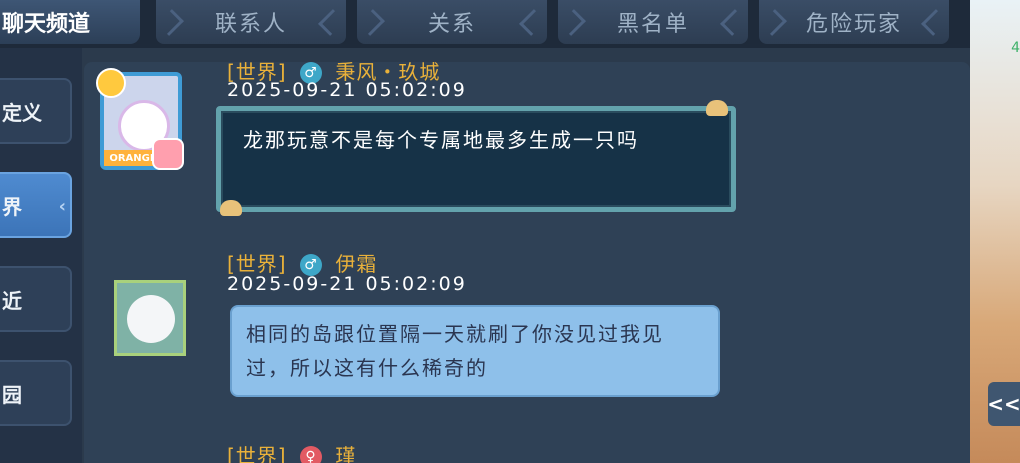  I want to click on sidebar-item-label: 定义, so click(22, 112).